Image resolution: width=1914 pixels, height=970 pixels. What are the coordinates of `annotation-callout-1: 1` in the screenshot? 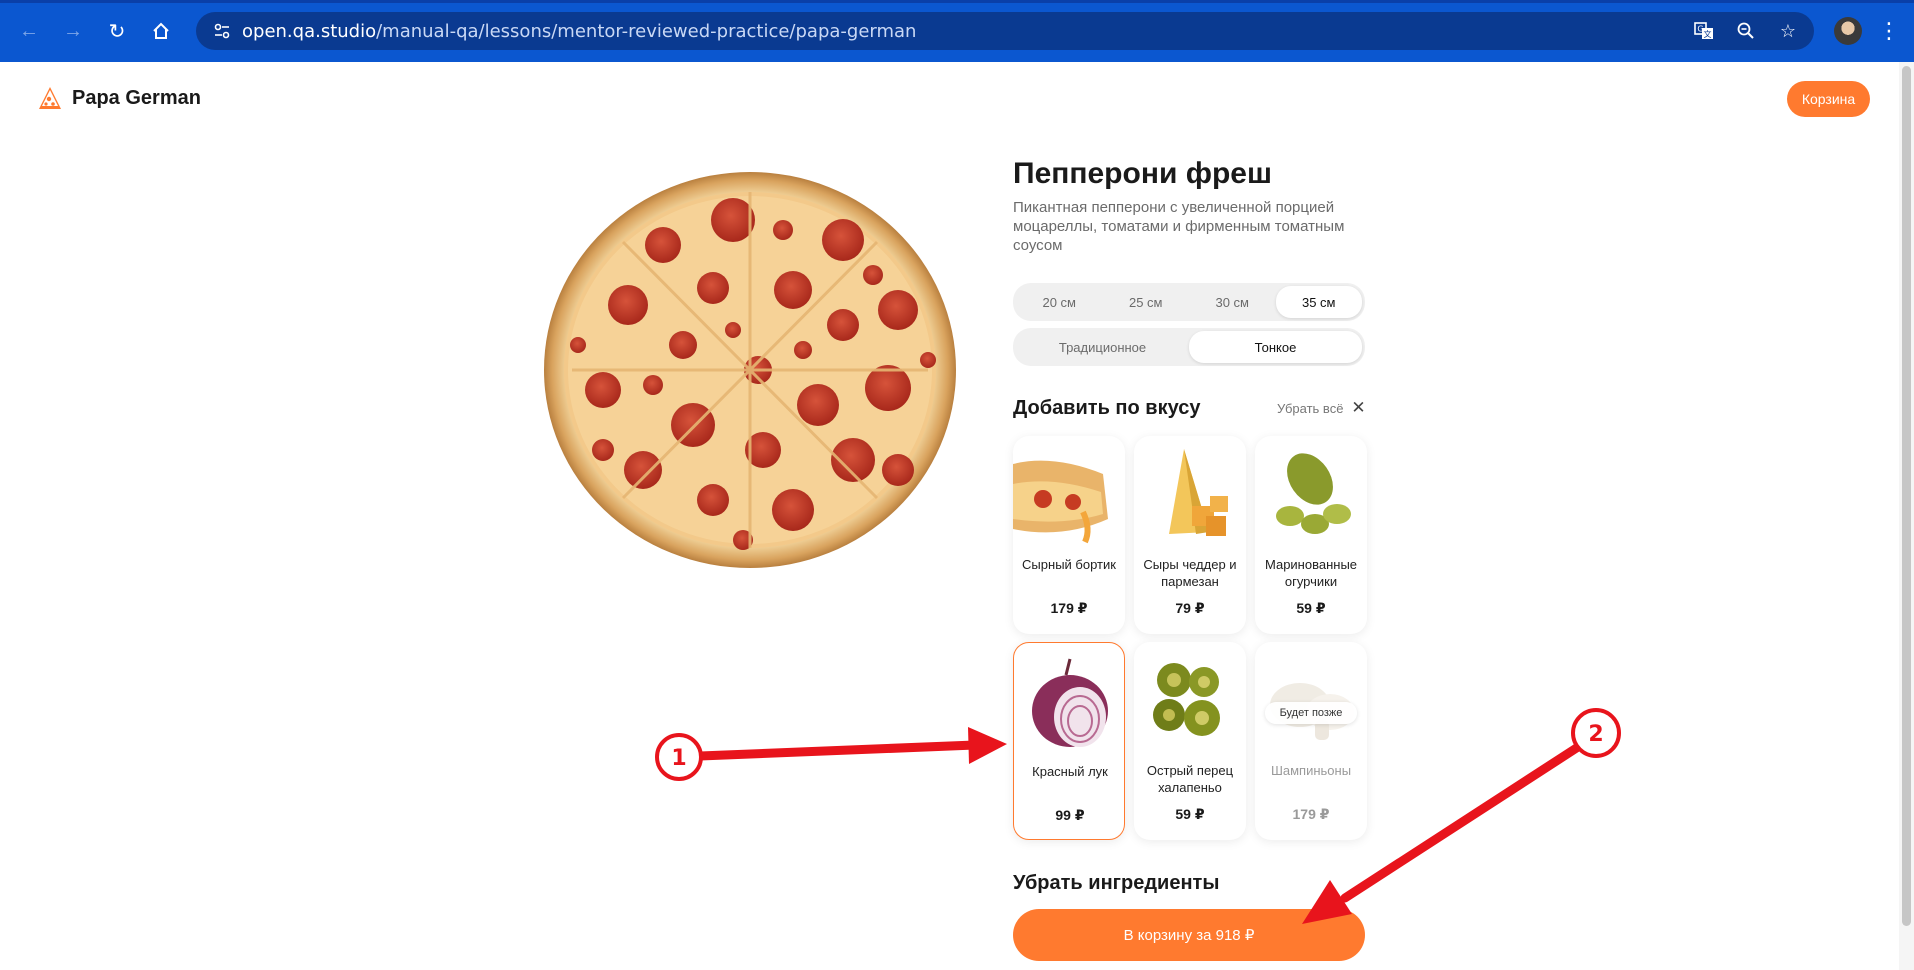 It's located at (679, 757).